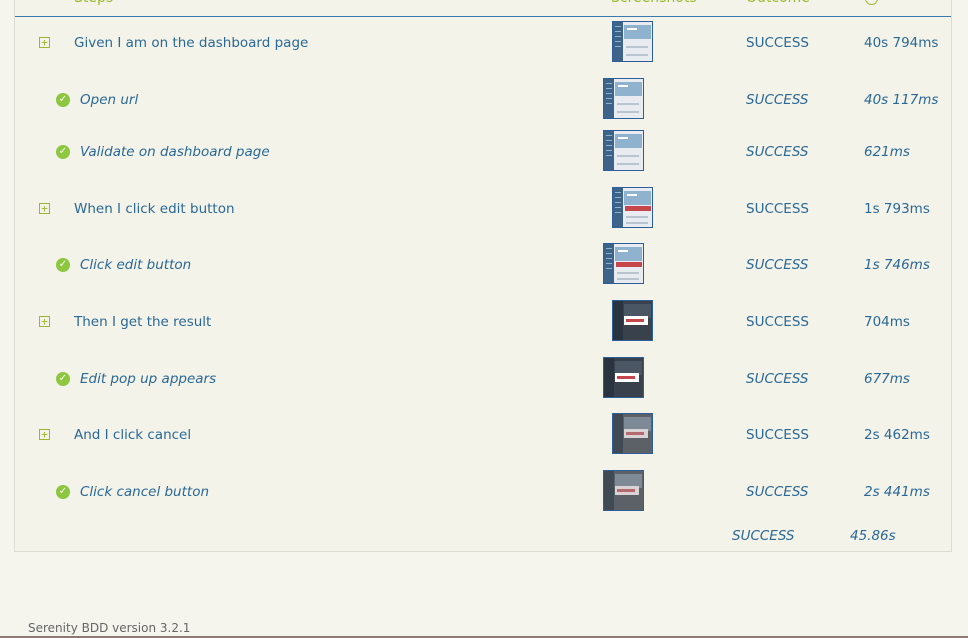 The image size is (968, 638). What do you see at coordinates (901, 100) in the screenshot?
I see `step-duration: 40s 117ms` at bounding box center [901, 100].